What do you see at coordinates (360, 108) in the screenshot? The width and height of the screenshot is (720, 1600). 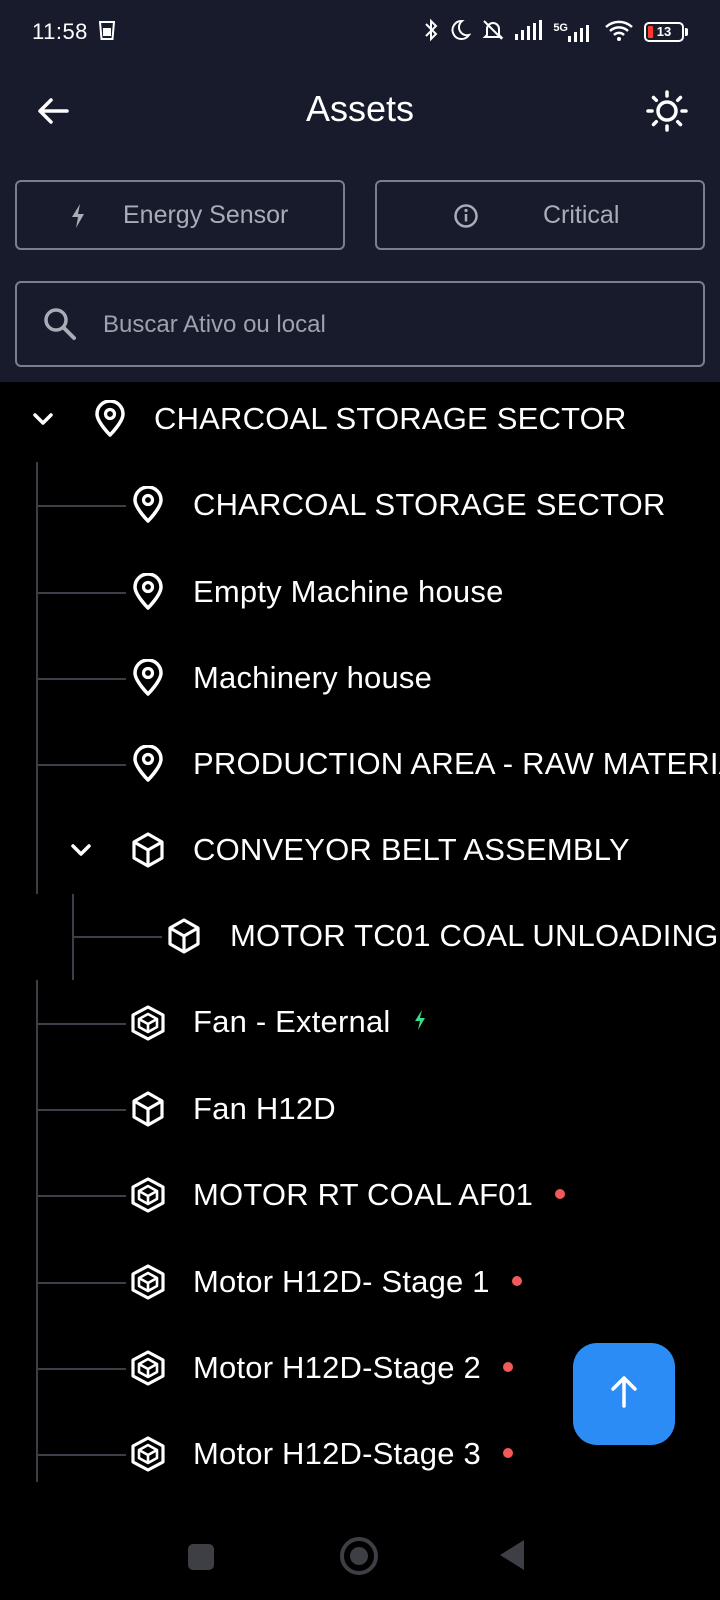 I see `page-title: Assets` at bounding box center [360, 108].